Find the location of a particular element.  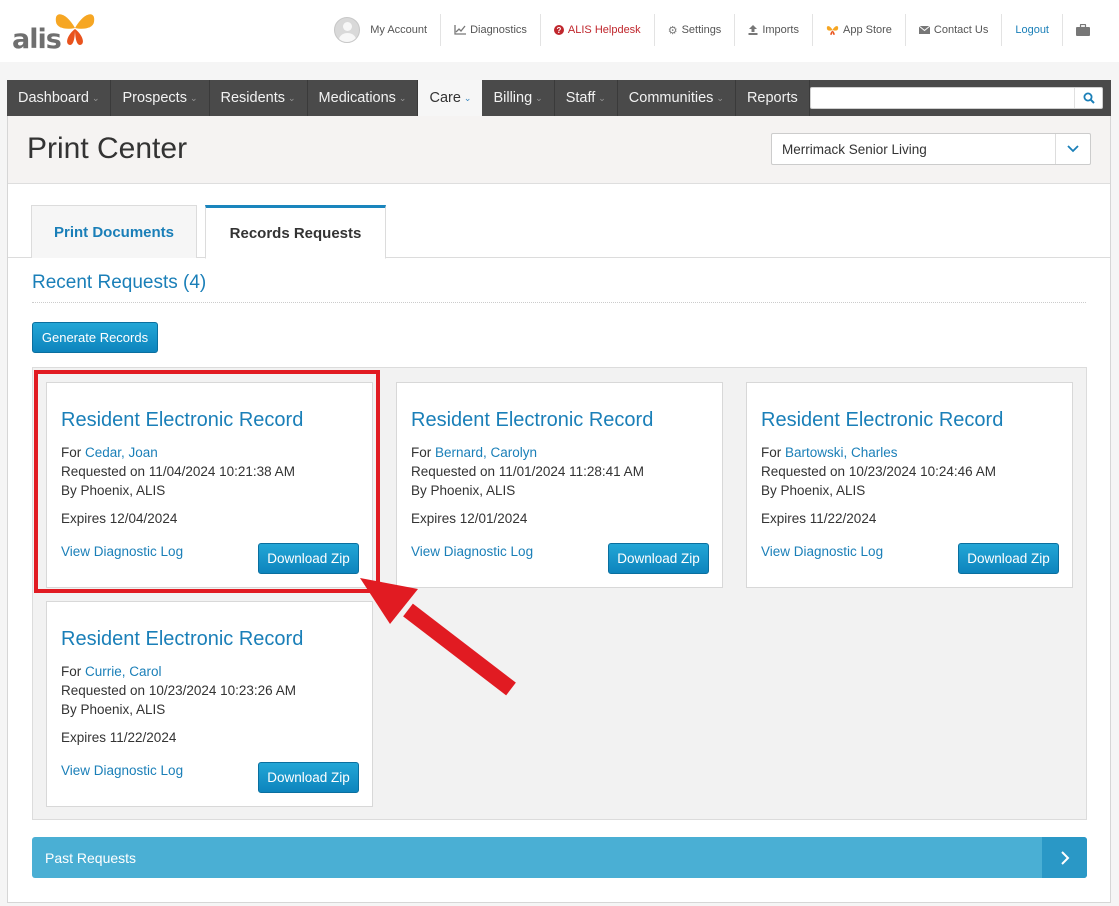

community-select: Merrimack Senior Living is located at coordinates (931, 149).